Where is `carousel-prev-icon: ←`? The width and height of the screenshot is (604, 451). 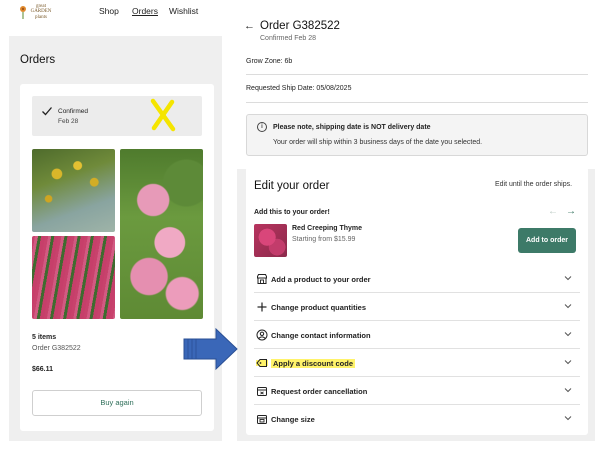
carousel-prev-icon: ← is located at coordinates (553, 211).